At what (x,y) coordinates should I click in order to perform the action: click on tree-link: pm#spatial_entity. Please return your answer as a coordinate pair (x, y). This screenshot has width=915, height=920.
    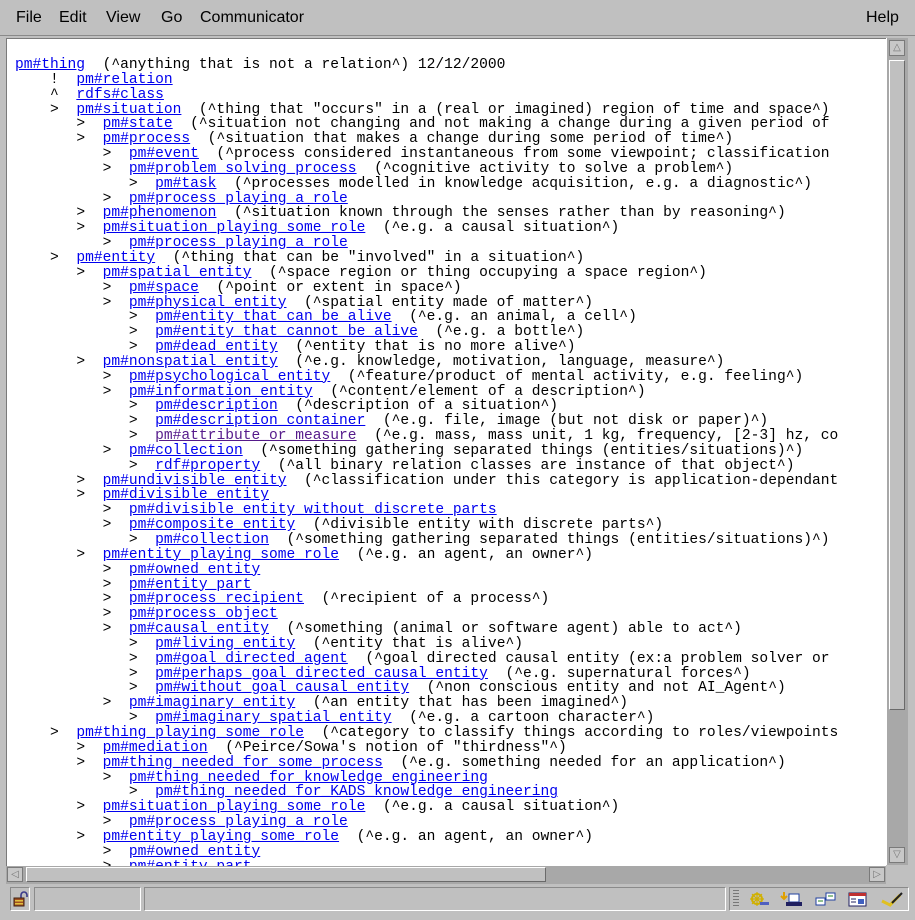
    Looking at the image, I should click on (177, 273).